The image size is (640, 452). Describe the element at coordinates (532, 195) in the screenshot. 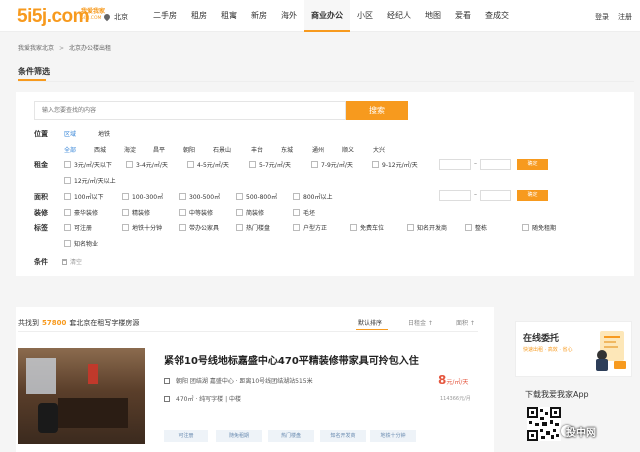

I see `area-confirm-button: 确定` at that location.